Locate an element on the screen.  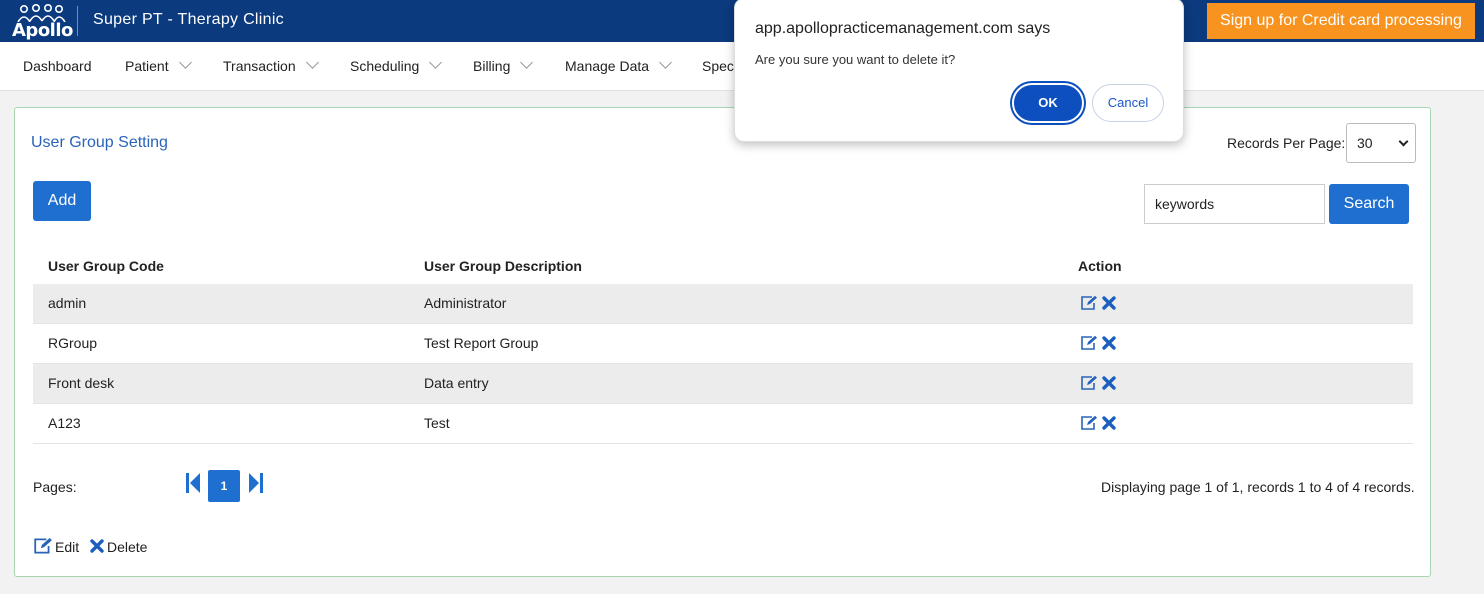
cell-group-code: A123 is located at coordinates (64, 423).